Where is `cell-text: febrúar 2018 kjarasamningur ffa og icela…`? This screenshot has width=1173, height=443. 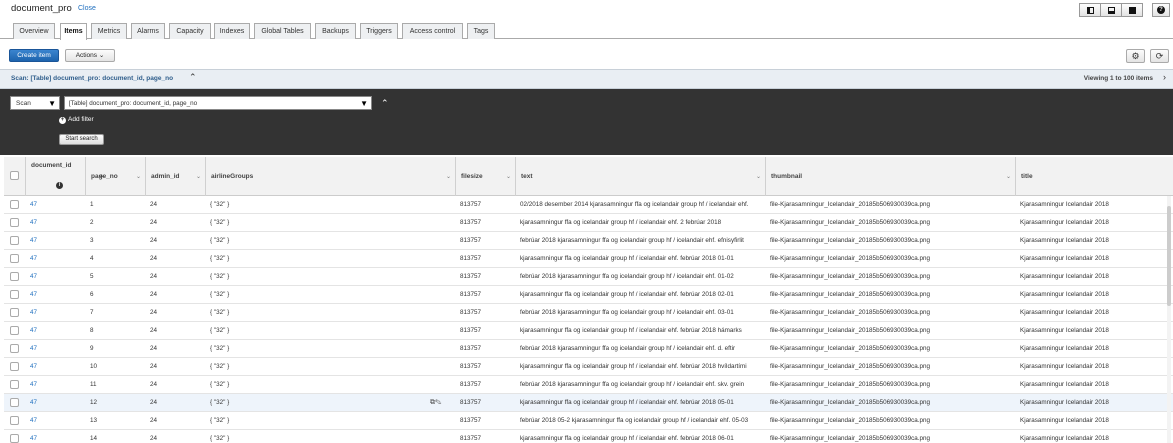 cell-text: febrúar 2018 kjarasamningur ffa og icela… is located at coordinates (627, 276).